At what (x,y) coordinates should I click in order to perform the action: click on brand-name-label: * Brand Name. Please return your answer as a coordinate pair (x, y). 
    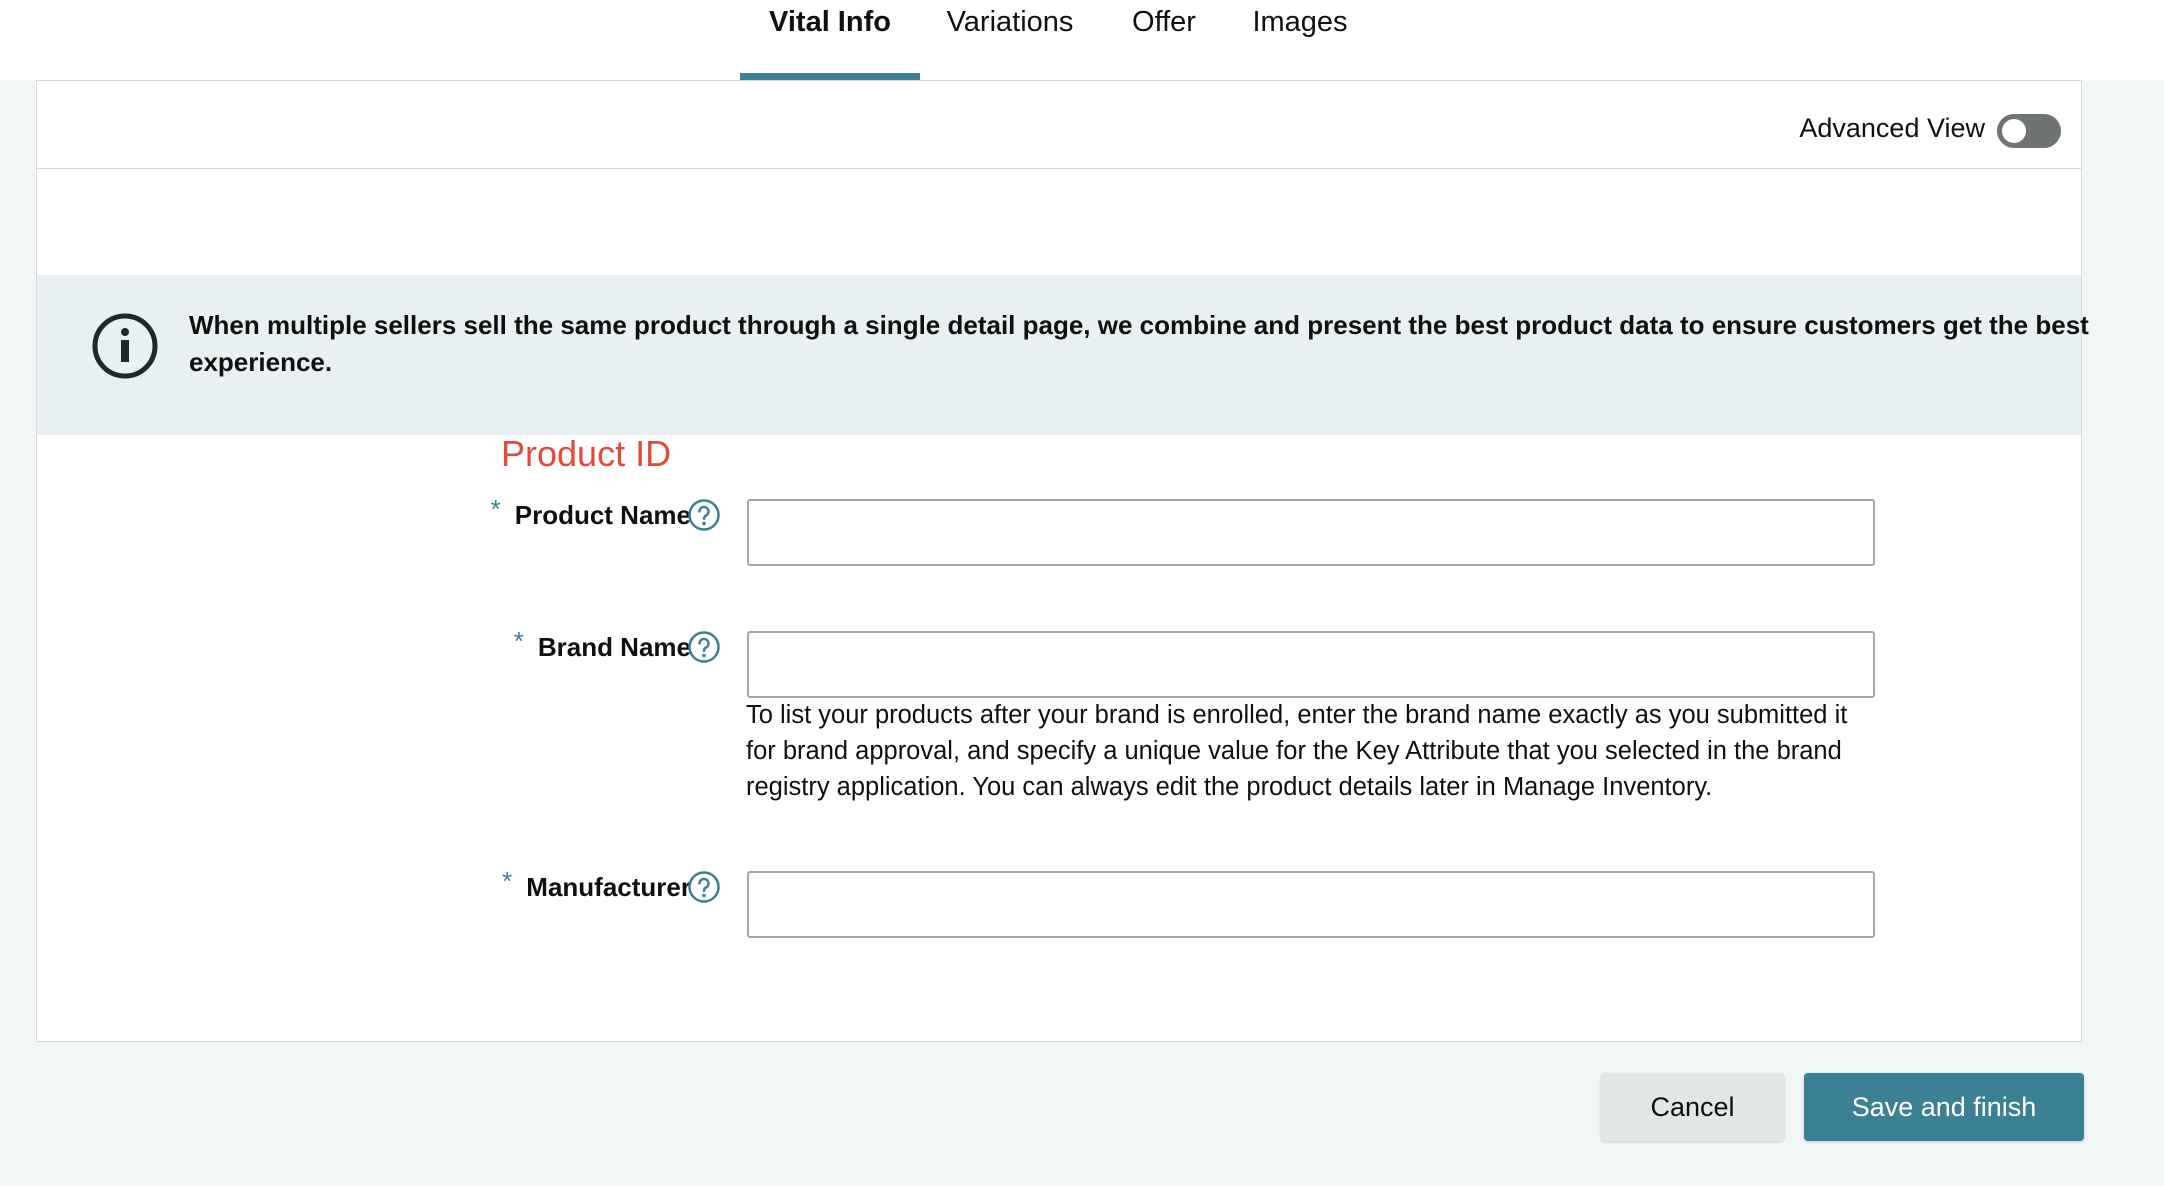
    Looking at the image, I should click on (602, 644).